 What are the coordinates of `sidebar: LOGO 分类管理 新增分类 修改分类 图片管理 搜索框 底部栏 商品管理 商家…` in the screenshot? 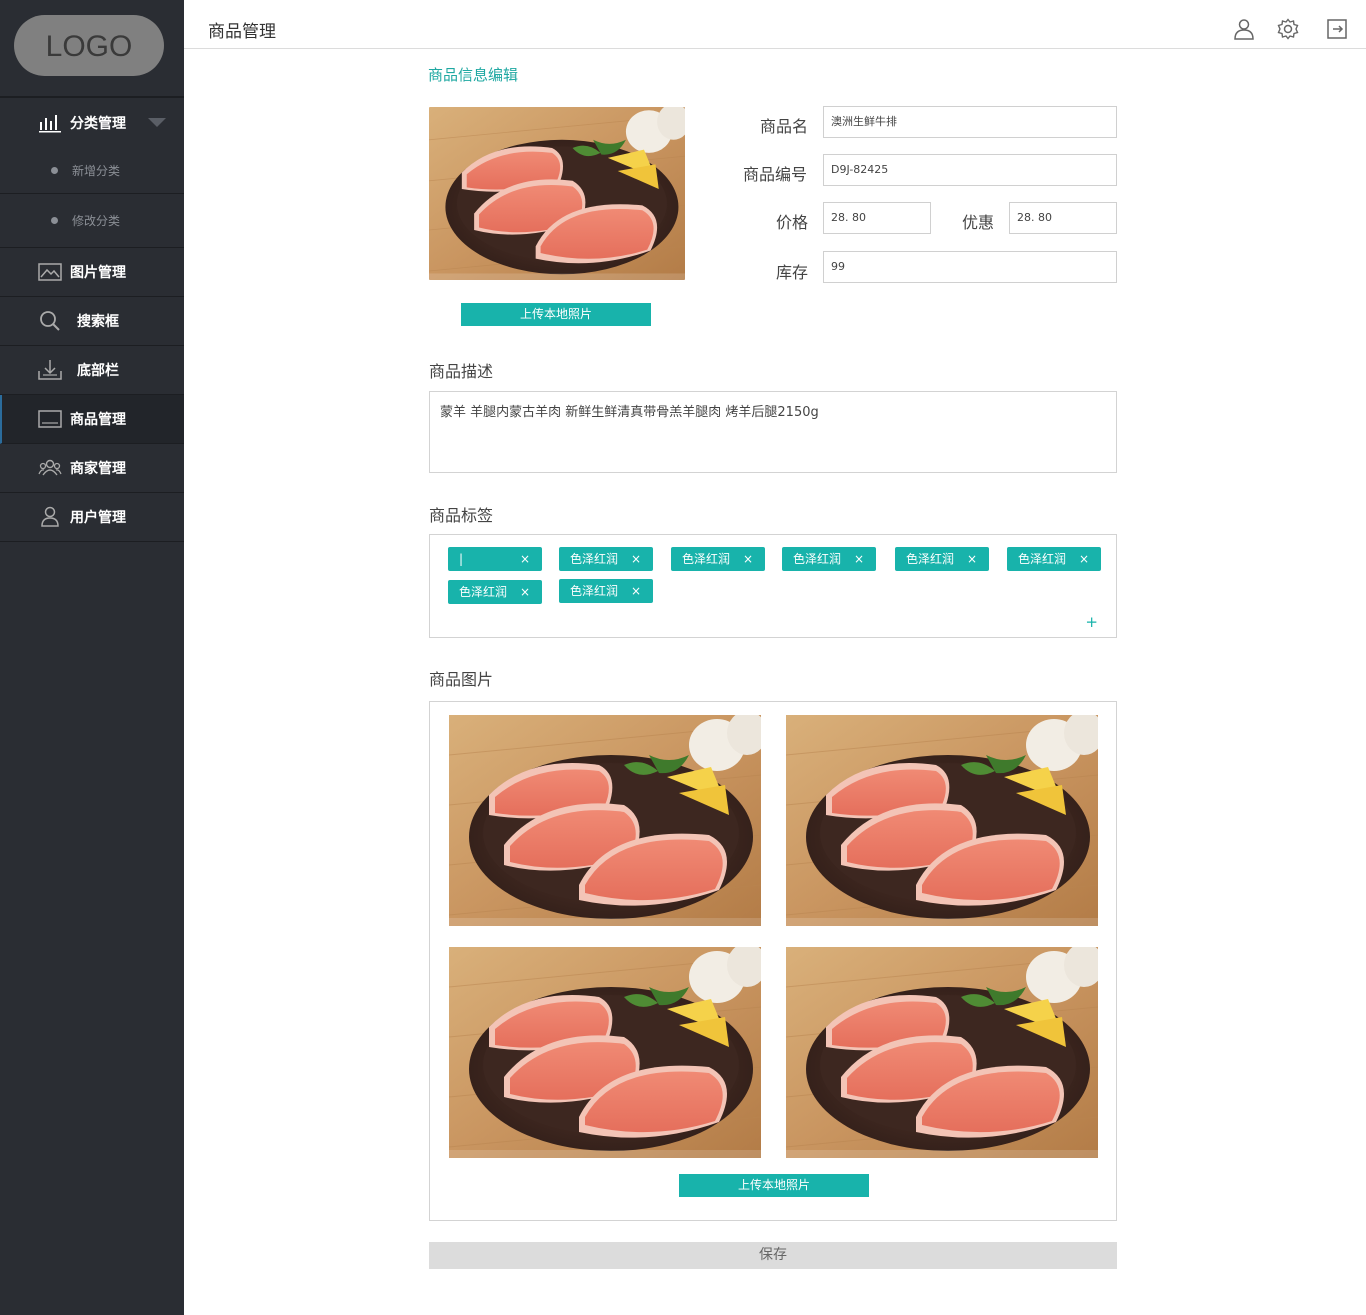 It's located at (92, 657).